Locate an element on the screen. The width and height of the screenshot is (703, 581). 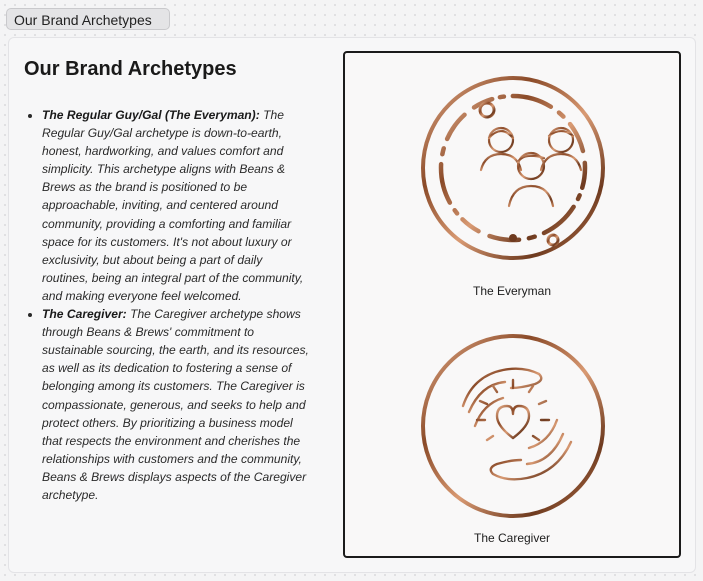
image-caption: The Caregiver is located at coordinates (512, 538).